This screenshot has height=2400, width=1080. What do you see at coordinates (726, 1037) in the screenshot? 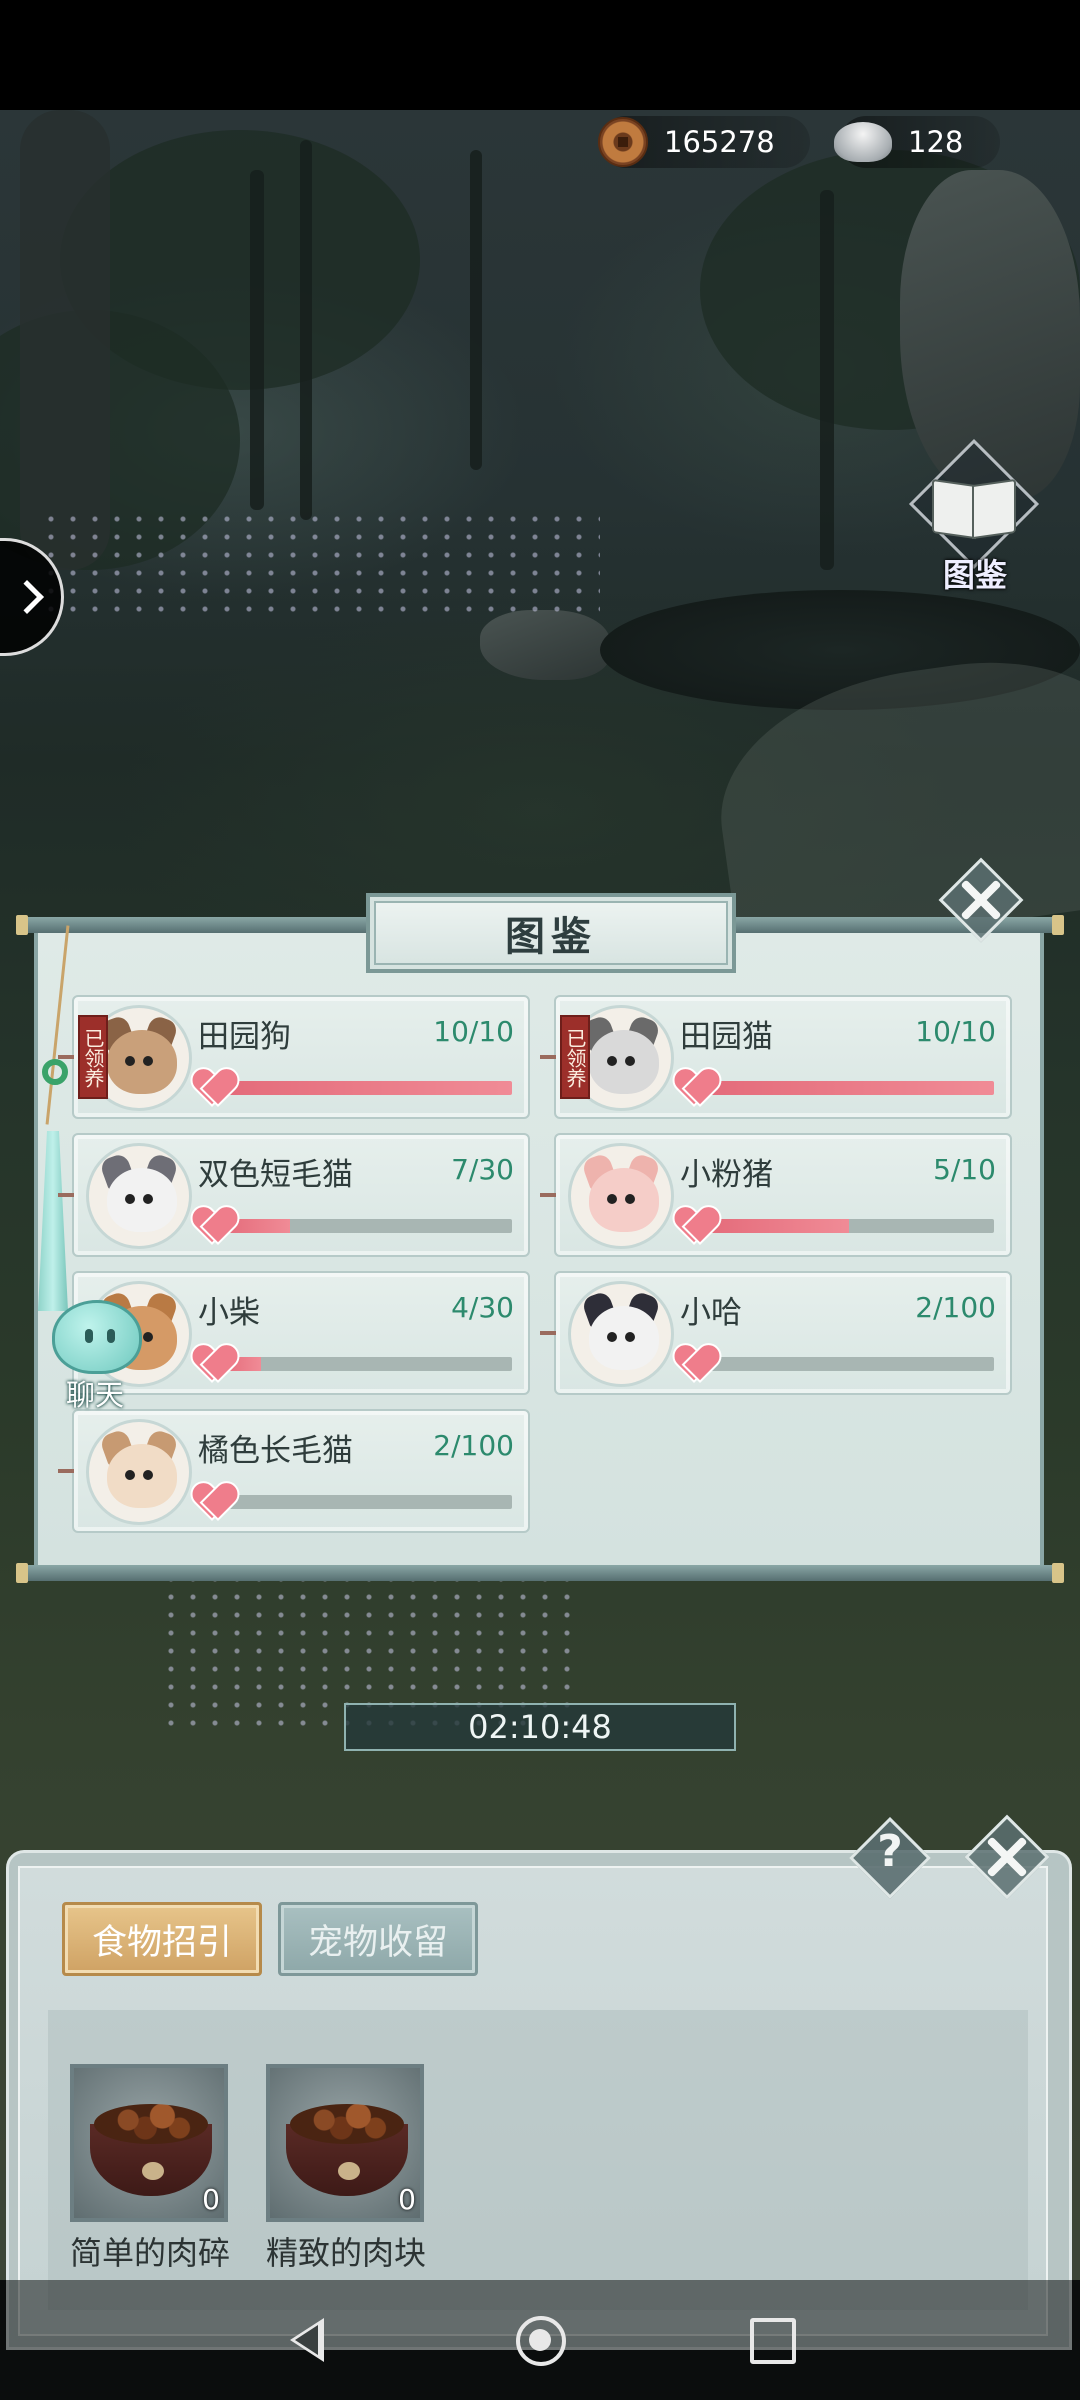
I see `pet-name: 田园猫` at bounding box center [726, 1037].